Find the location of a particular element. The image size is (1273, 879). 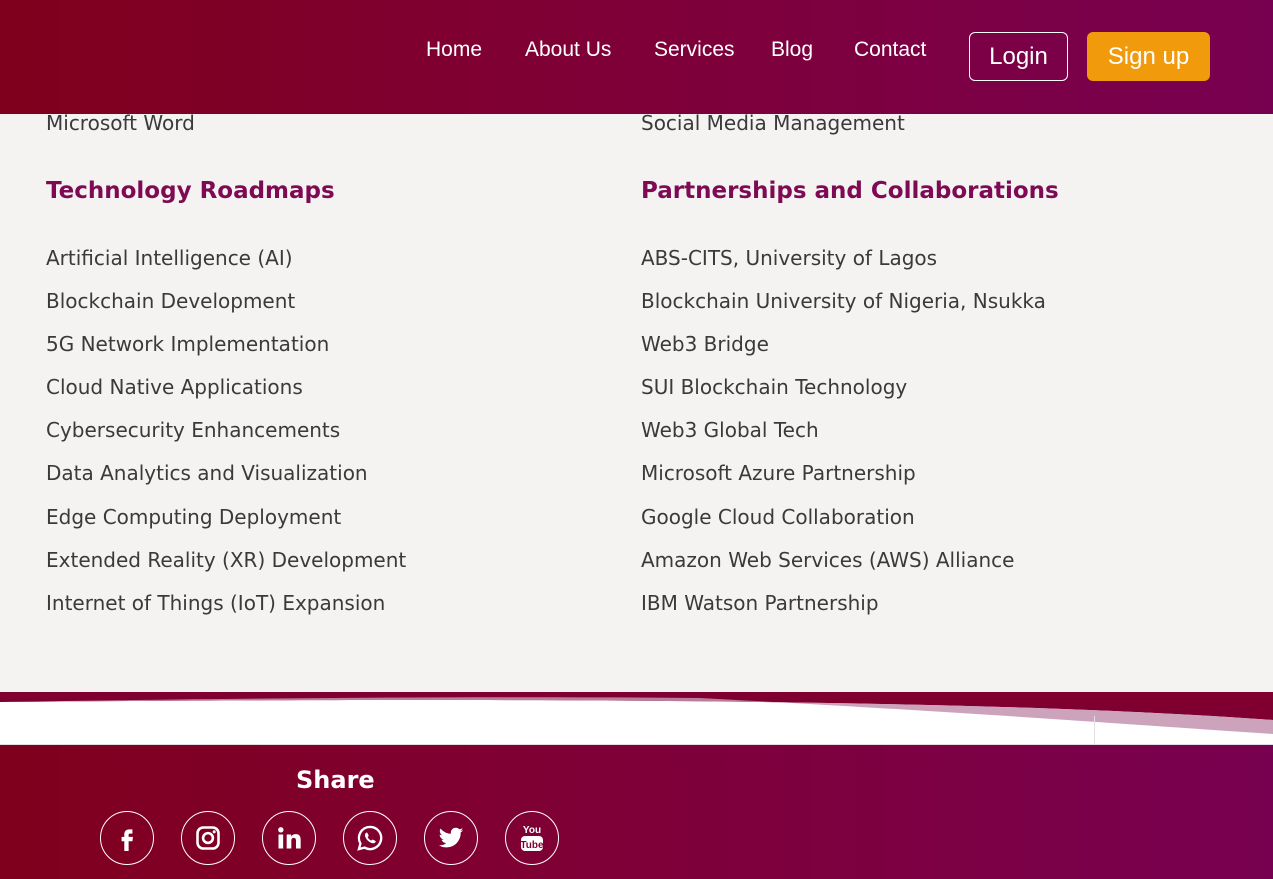

instagram-icon is located at coordinates (208, 838).